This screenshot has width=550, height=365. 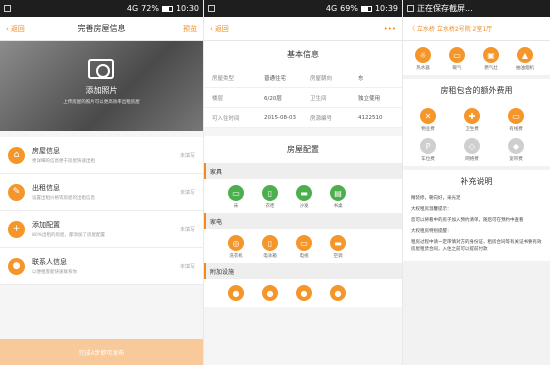 I want to click on submit-button: 完成4步即可发布, so click(x=101, y=352).